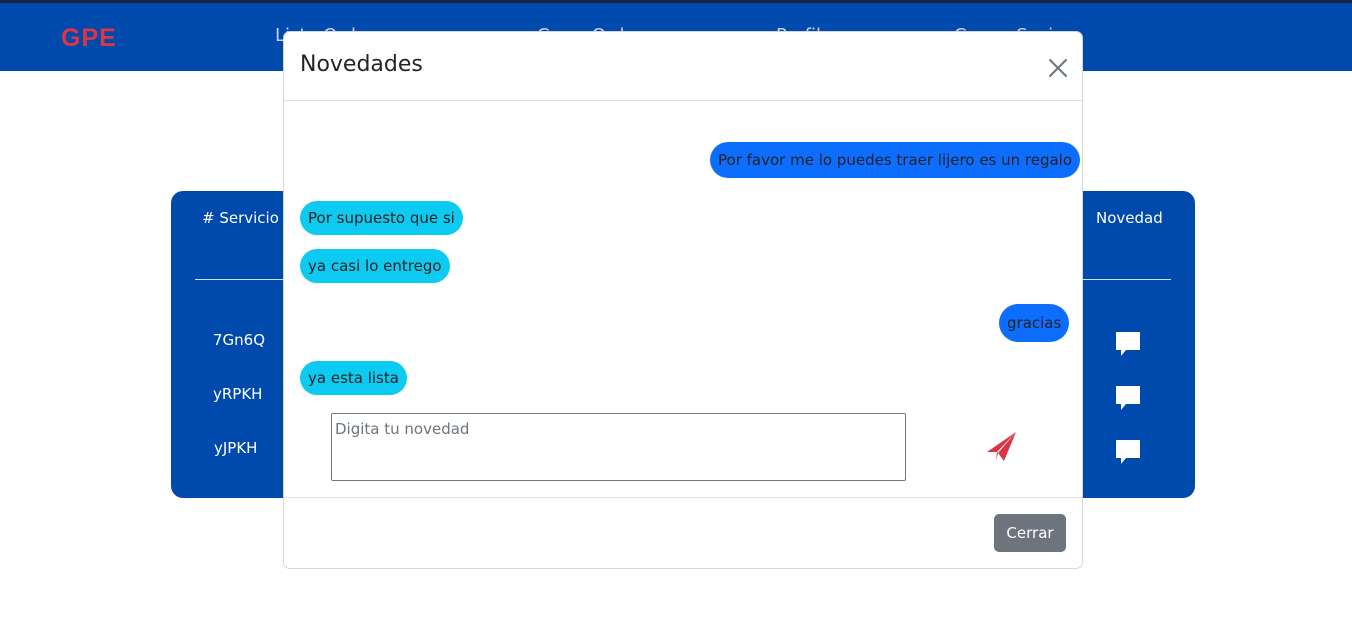 This screenshot has width=1352, height=639. I want to click on message-received: Por supuesto que si, so click(381, 218).